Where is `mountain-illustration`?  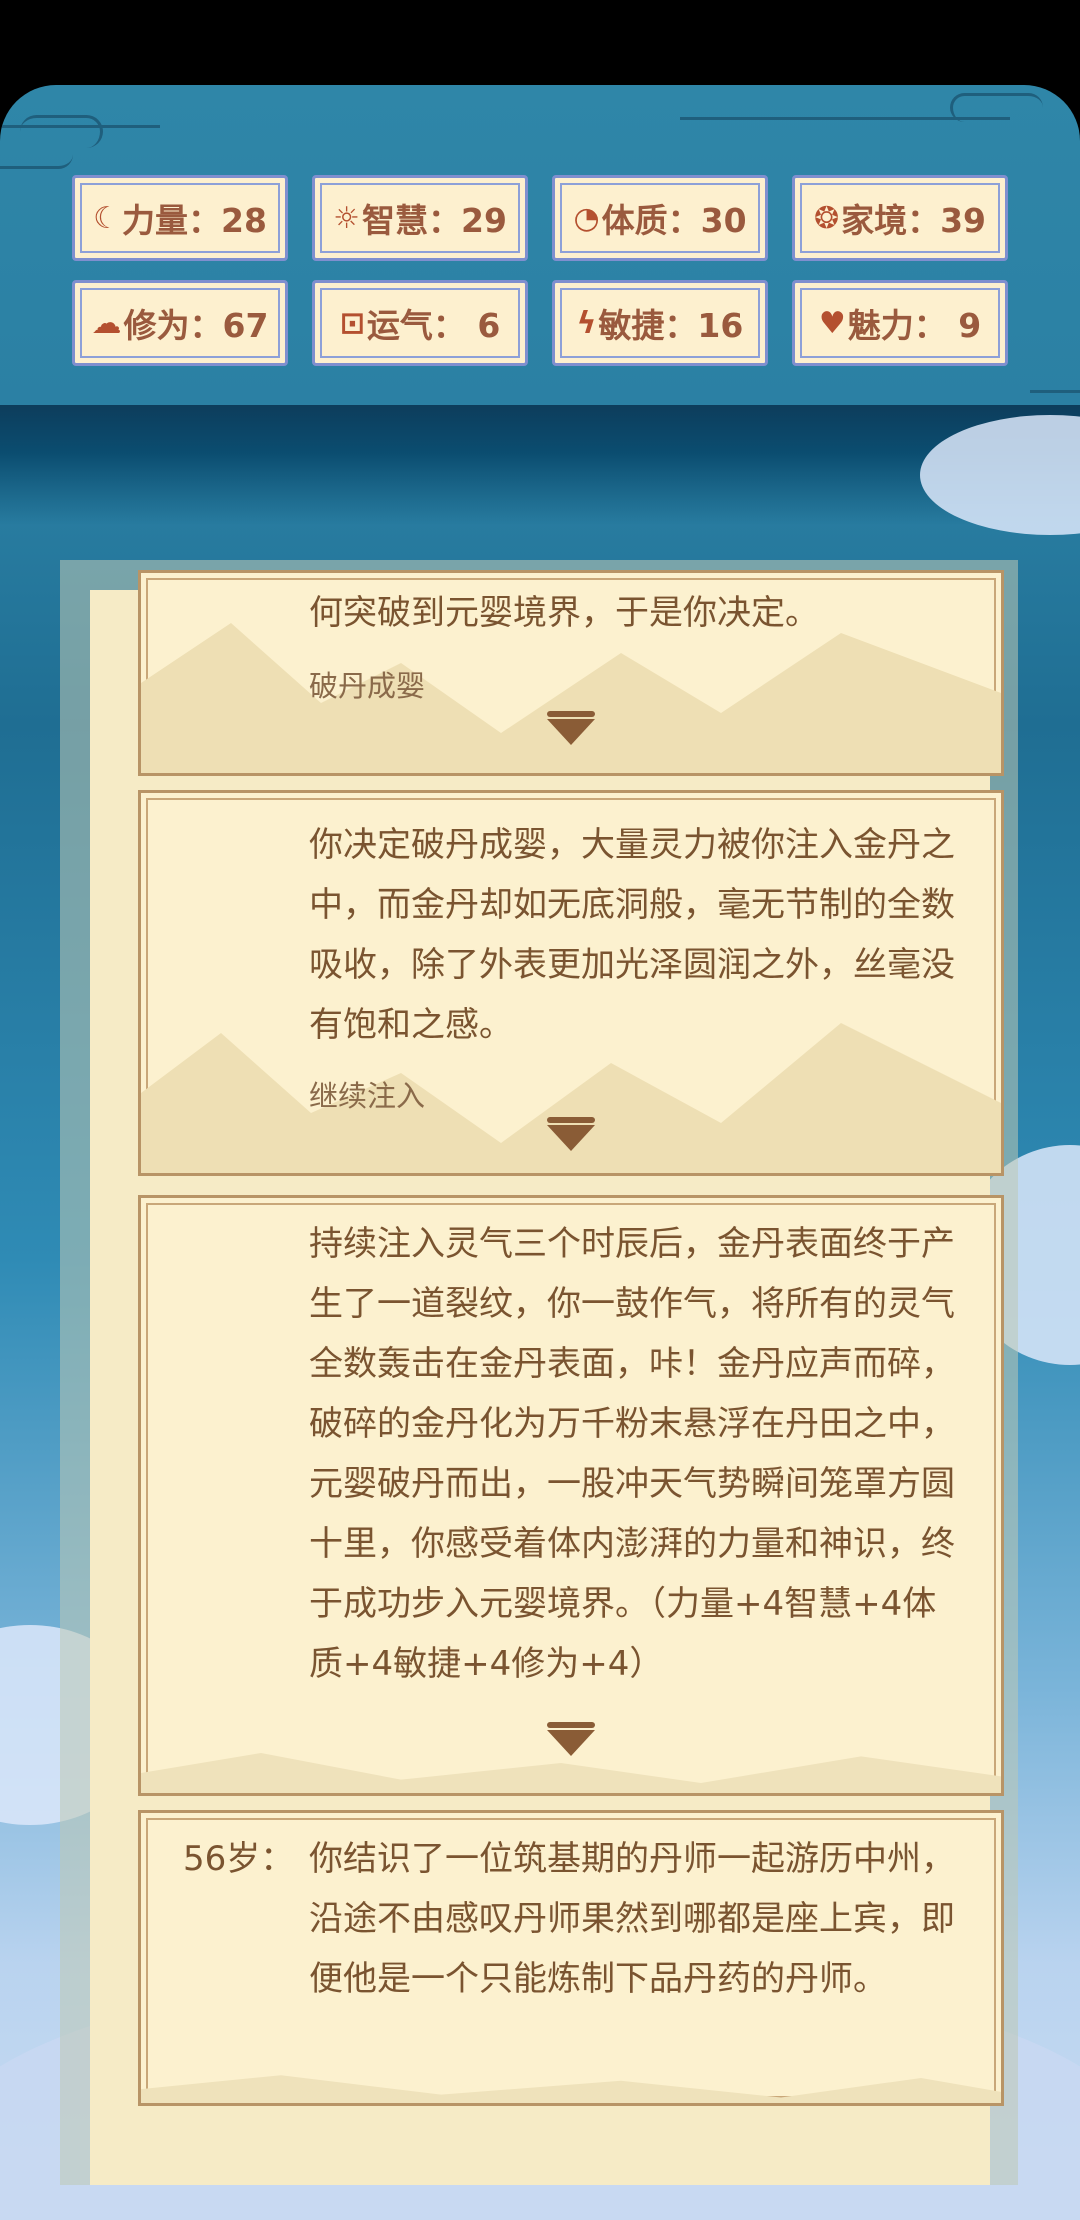
mountain-illustration is located at coordinates (571, 2089).